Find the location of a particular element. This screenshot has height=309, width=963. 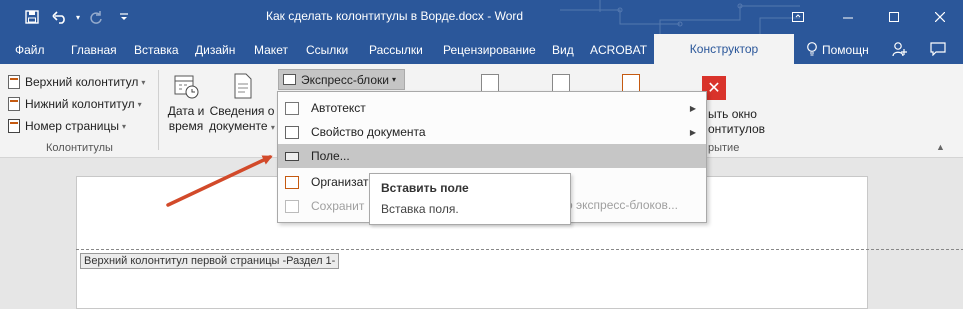

ribbon-display-options-icon is located at coordinates (798, 17).